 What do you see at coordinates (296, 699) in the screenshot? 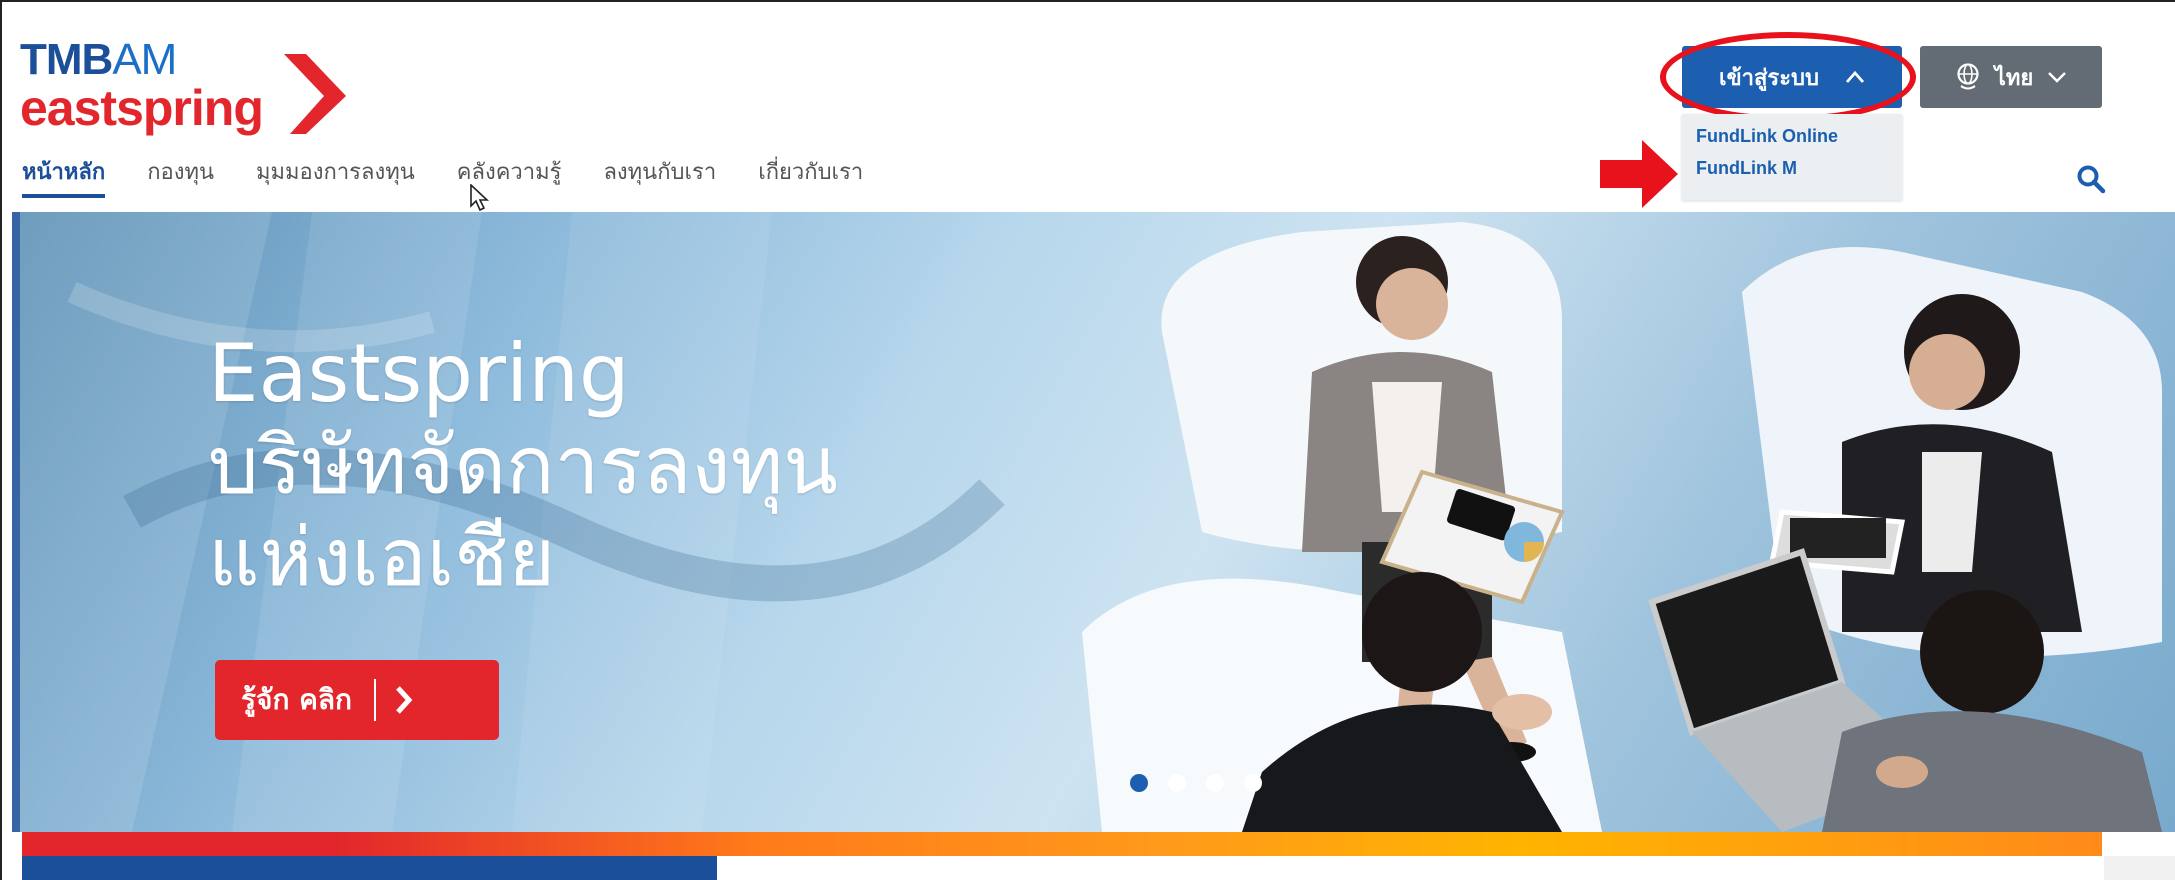
I see `learn-more-label: รู้จัก คลิก` at bounding box center [296, 699].